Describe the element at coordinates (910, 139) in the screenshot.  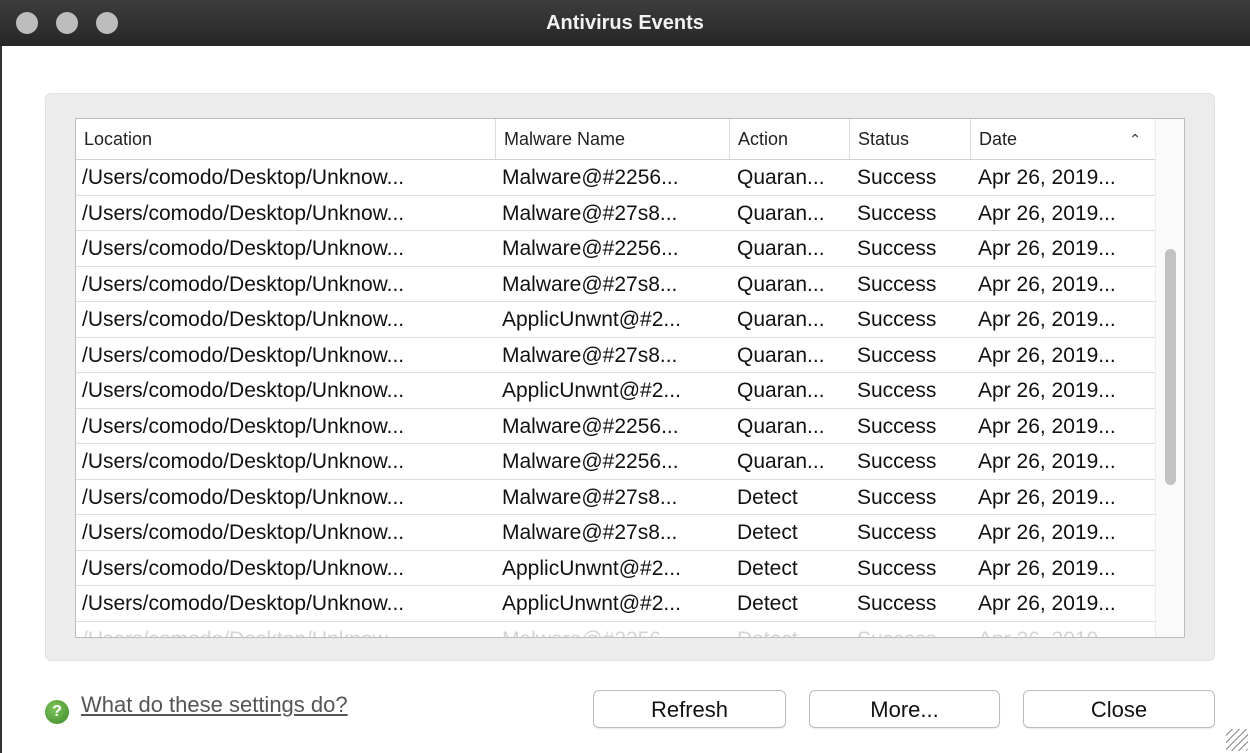
I see `column-header-status: Status` at that location.